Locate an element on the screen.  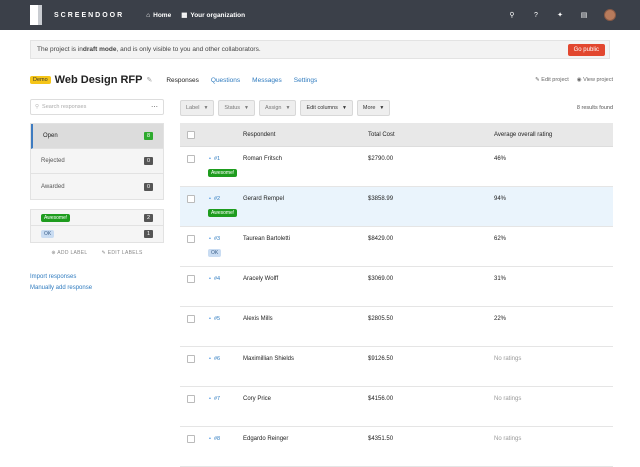
top-icons: ⚲ ? ✦ ▤ is located at coordinates (562, 15).